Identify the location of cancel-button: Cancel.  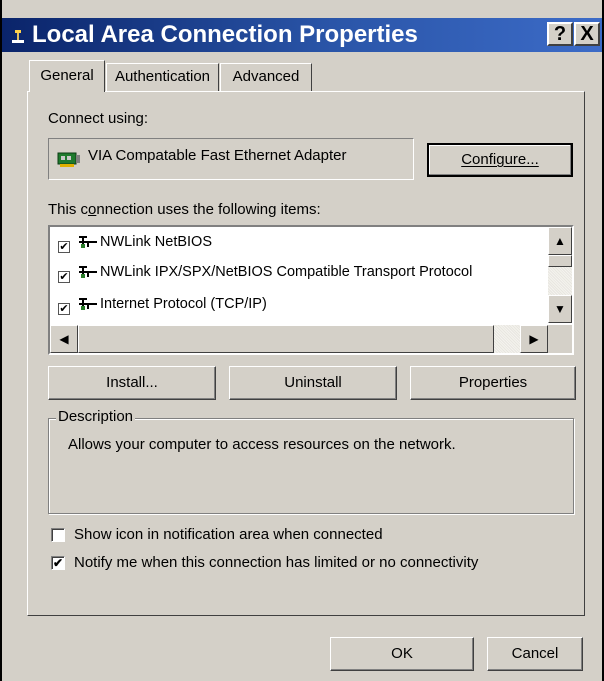
(535, 654).